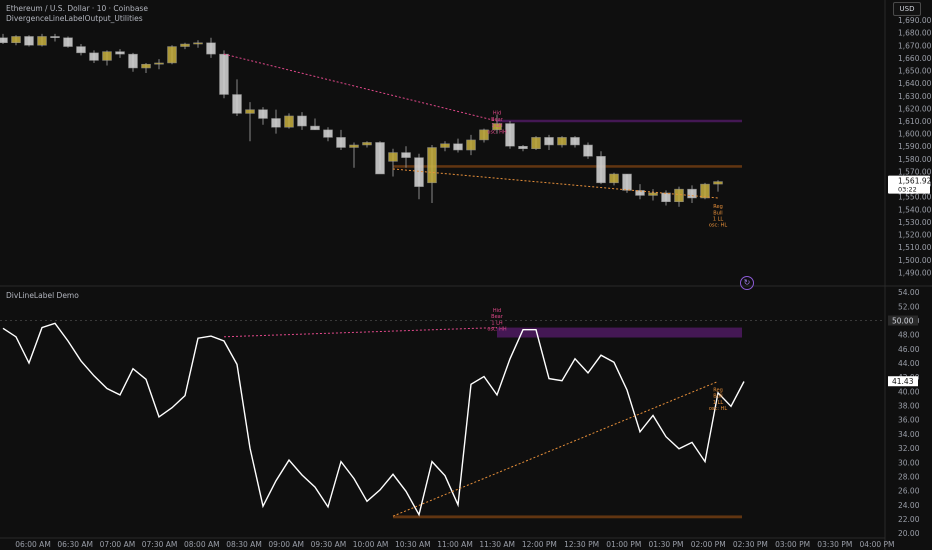  I want to click on osc-tick-label: 38.00, so click(909, 406).